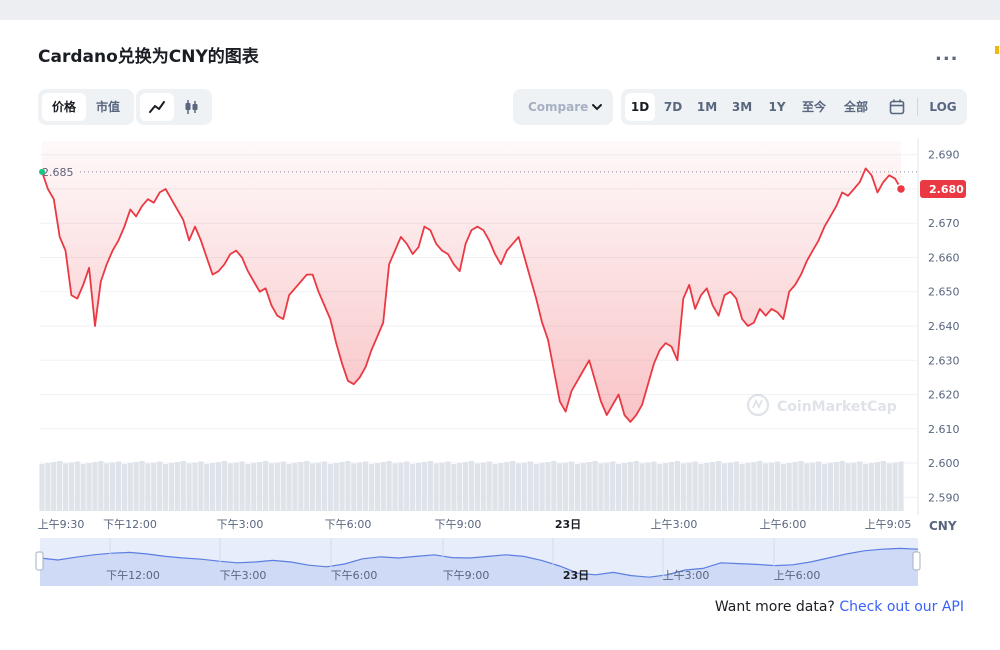  Describe the element at coordinates (354, 575) in the screenshot. I see `navigator-tick-label: 下午6:00` at that location.